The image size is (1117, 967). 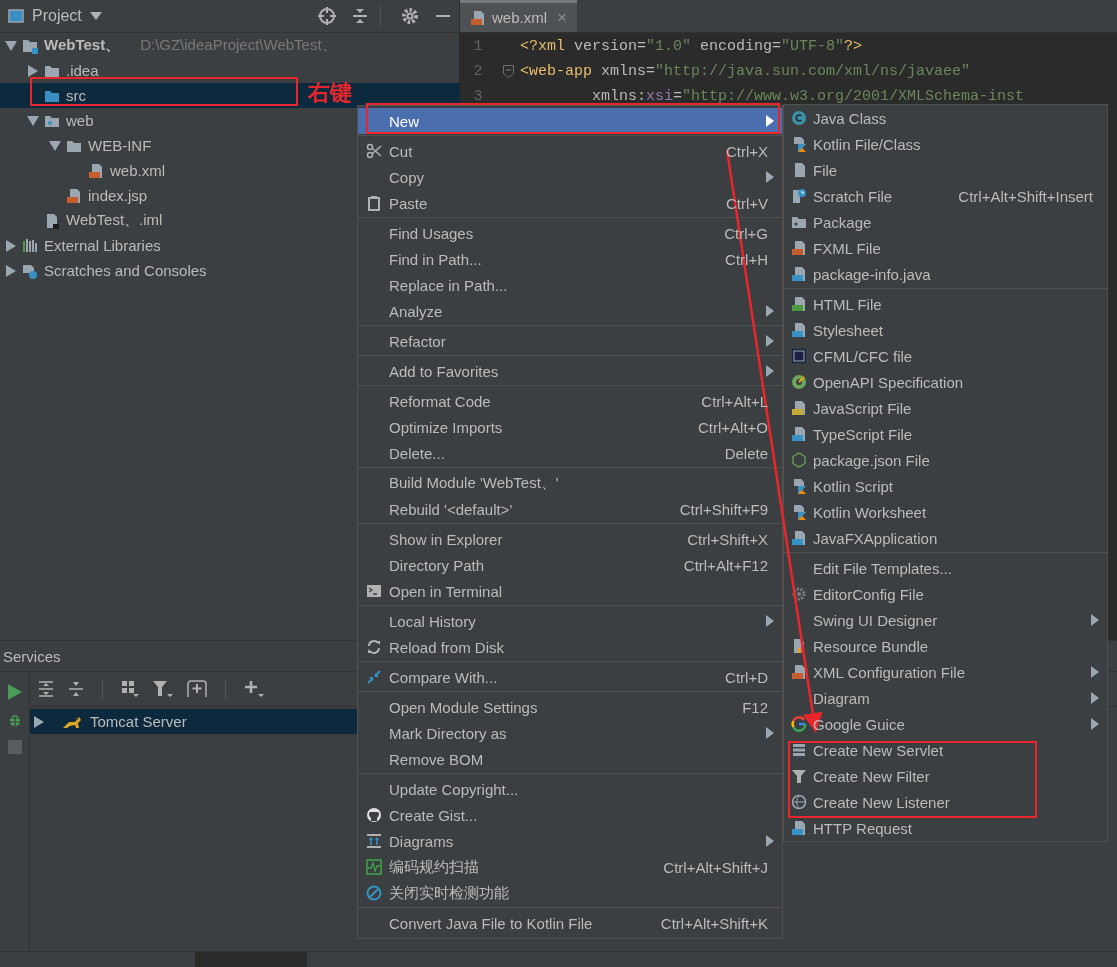 What do you see at coordinates (410, 16) in the screenshot?
I see `settings-icon` at bounding box center [410, 16].